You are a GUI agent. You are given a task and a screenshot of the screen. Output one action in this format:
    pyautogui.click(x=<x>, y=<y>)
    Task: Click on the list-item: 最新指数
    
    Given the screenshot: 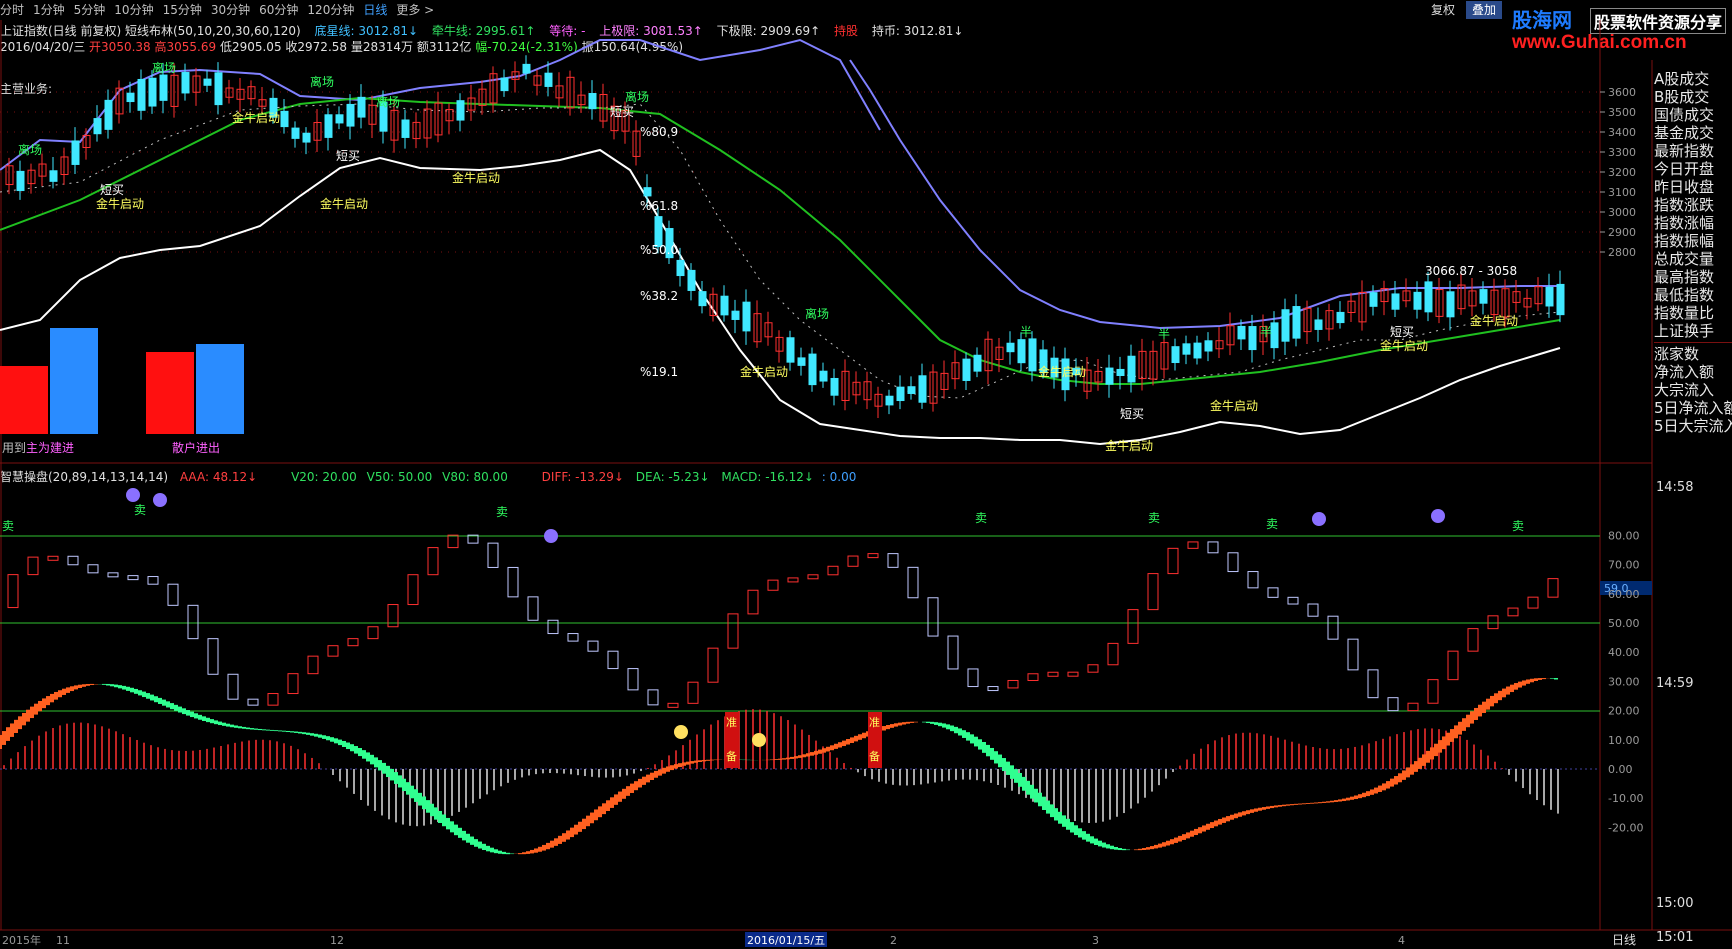 What is the action you would take?
    pyautogui.click(x=1693, y=151)
    